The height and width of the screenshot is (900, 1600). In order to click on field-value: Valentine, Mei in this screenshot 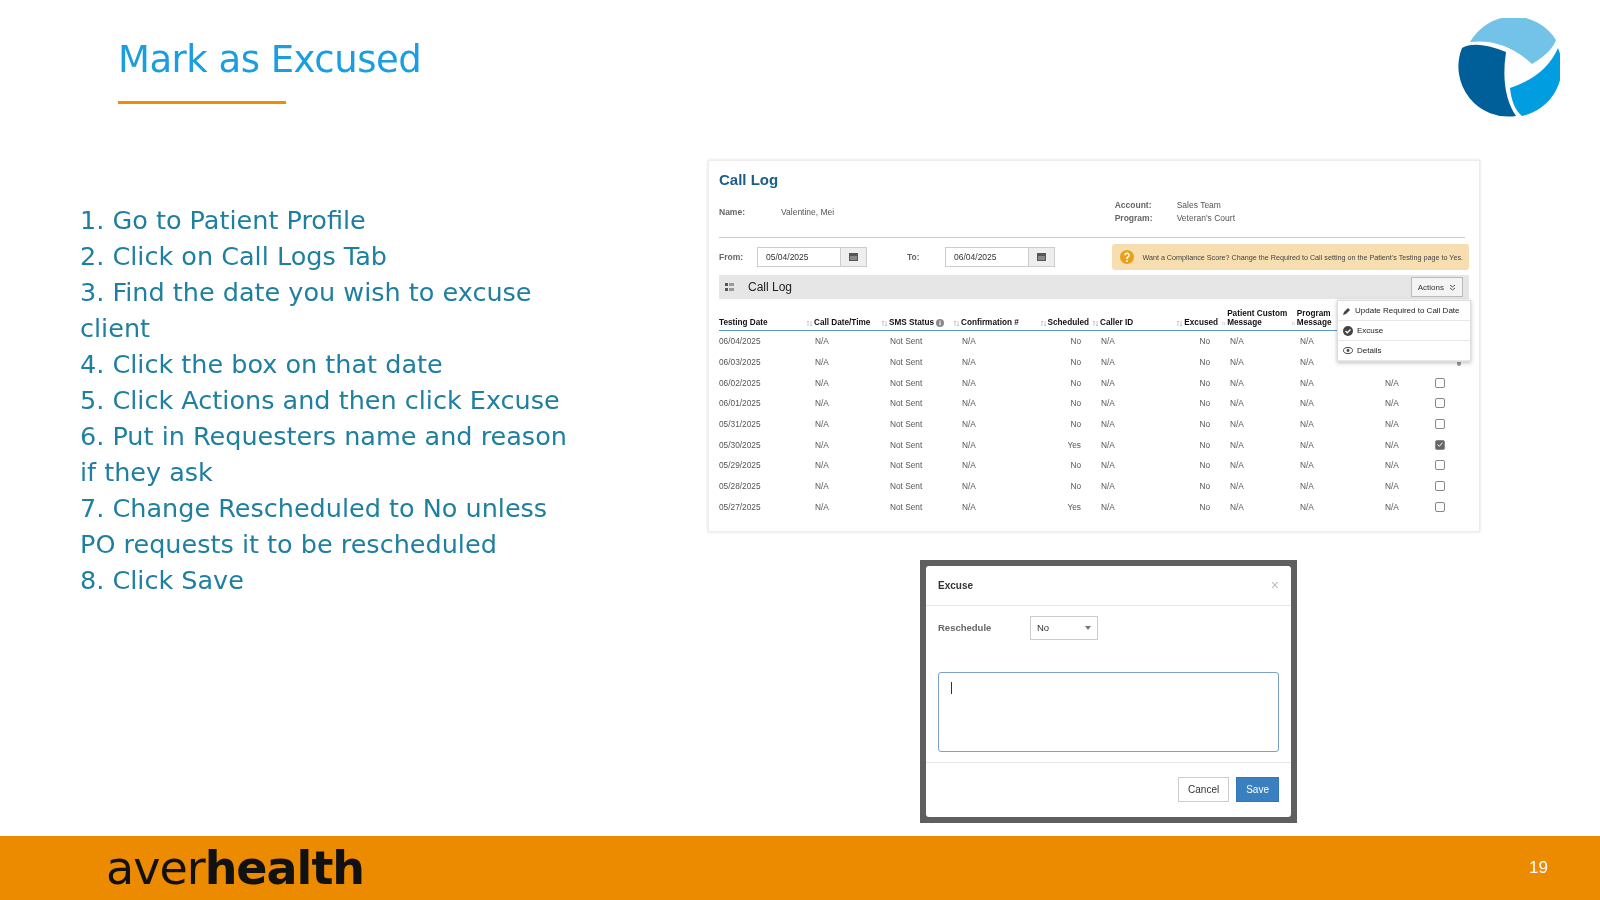, I will do `click(808, 211)`.